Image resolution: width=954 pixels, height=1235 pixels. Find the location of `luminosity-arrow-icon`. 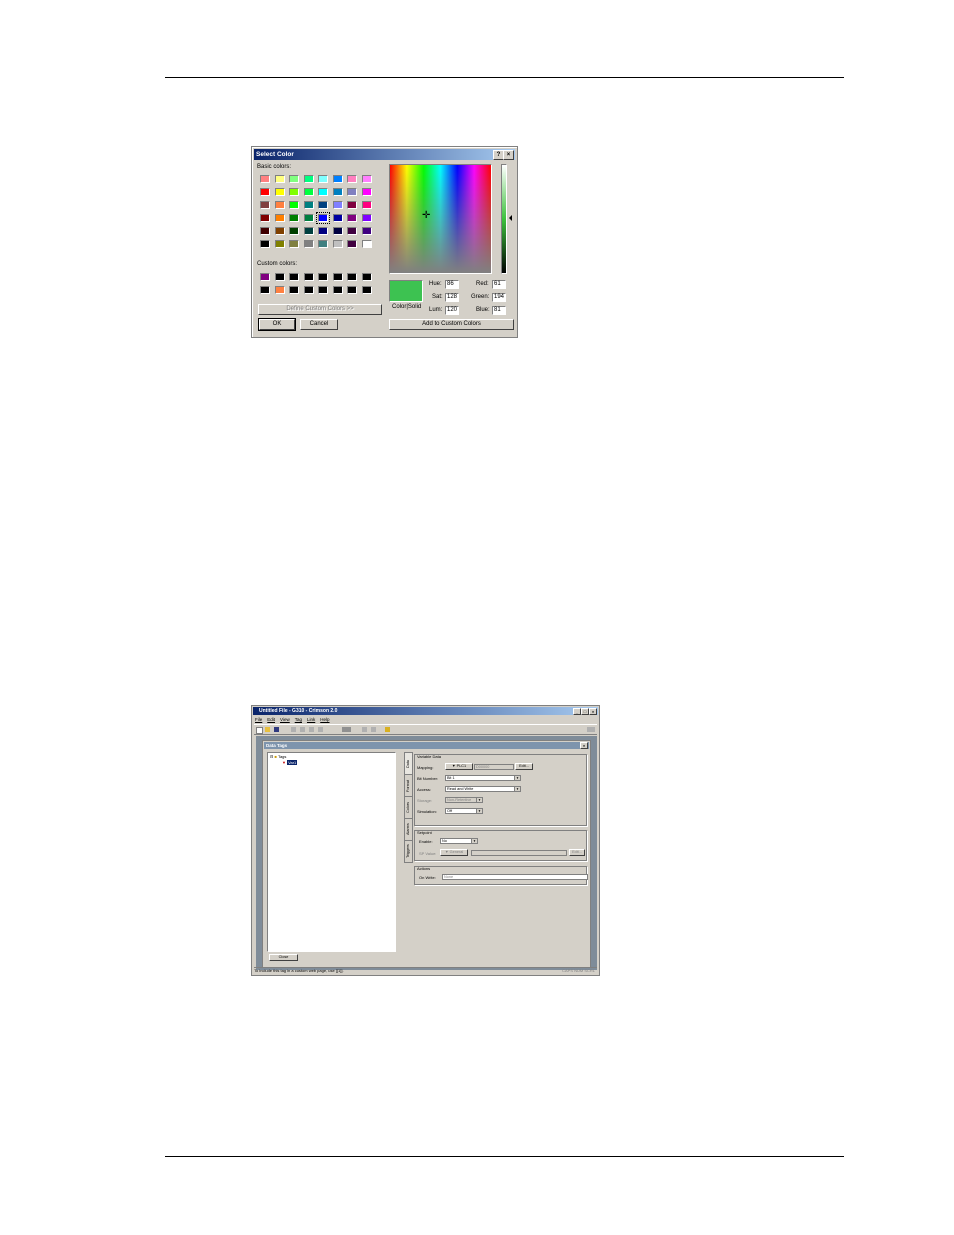

luminosity-arrow-icon is located at coordinates (510, 218).